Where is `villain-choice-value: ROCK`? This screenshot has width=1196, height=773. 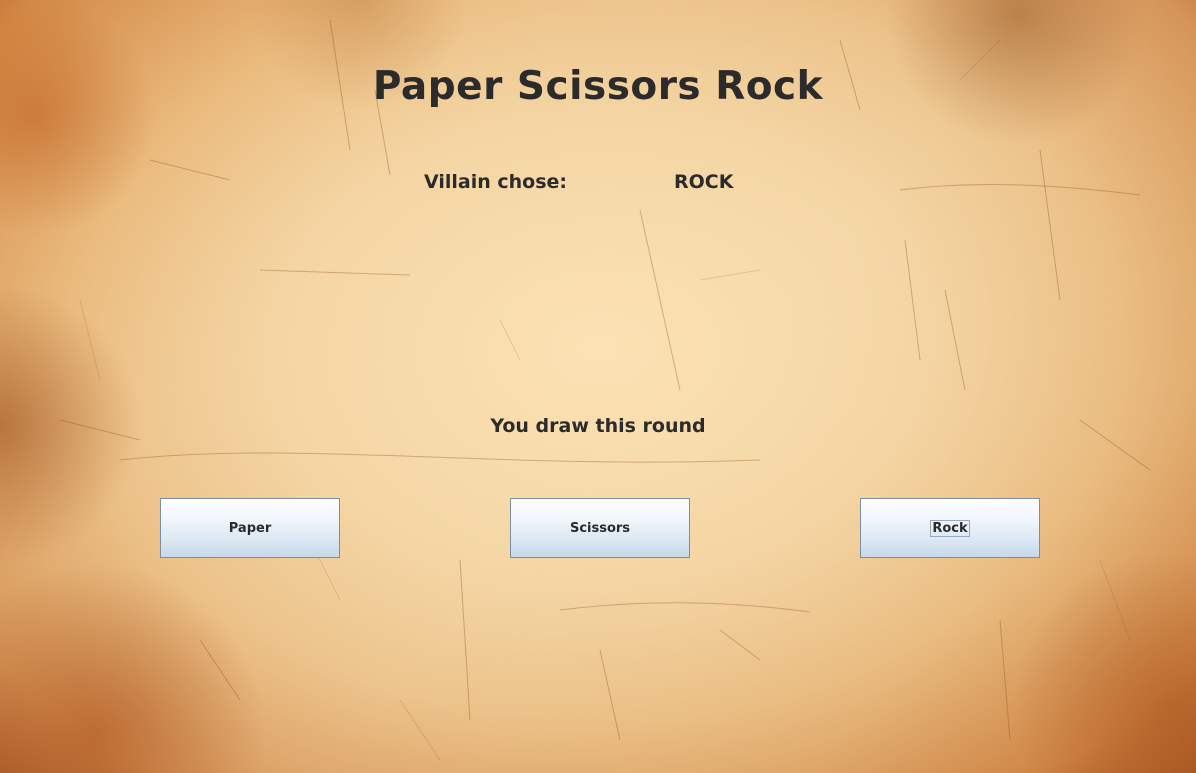
villain-choice-value: ROCK is located at coordinates (704, 182).